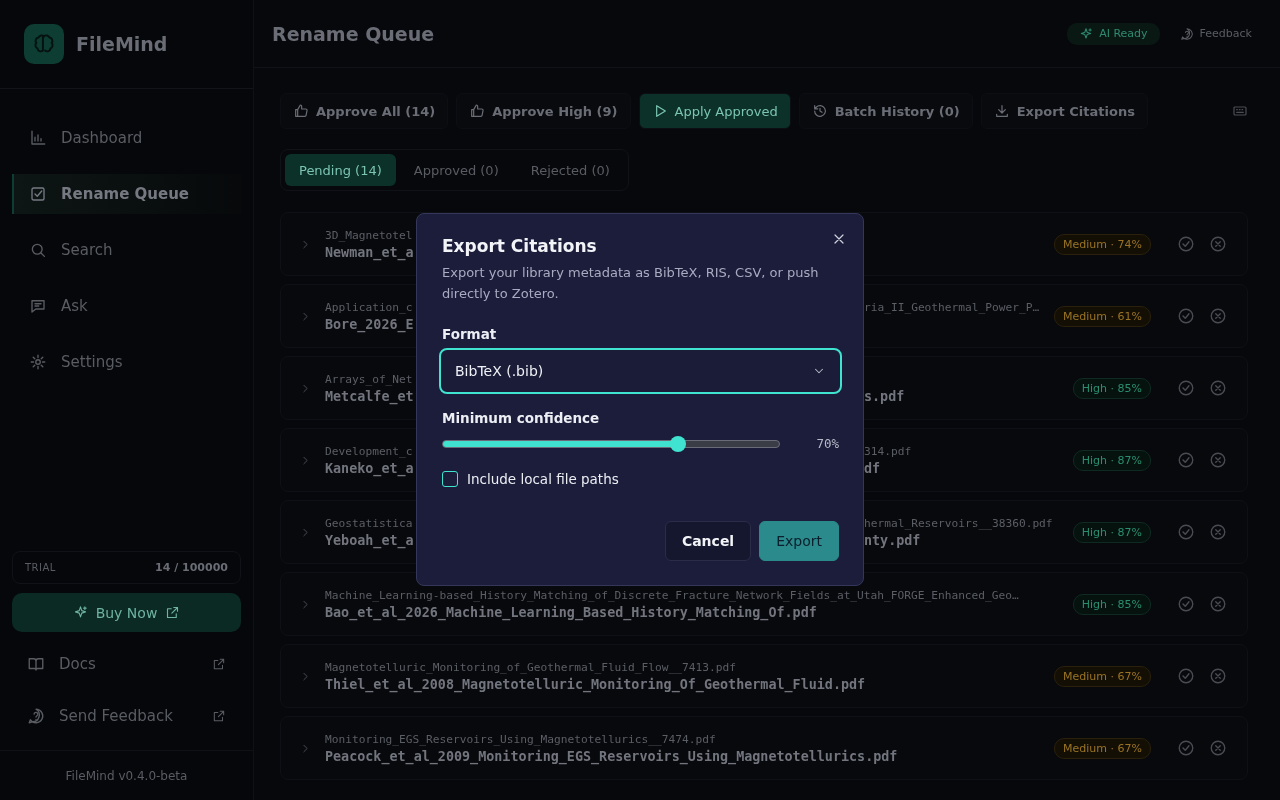  What do you see at coordinates (369, 451) in the screenshot?
I see `original-filename: Development_c` at bounding box center [369, 451].